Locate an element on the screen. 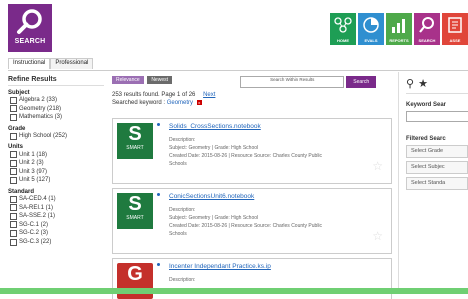 The image size is (468, 299). nav-evals-label: EVALS is located at coordinates (371, 40).